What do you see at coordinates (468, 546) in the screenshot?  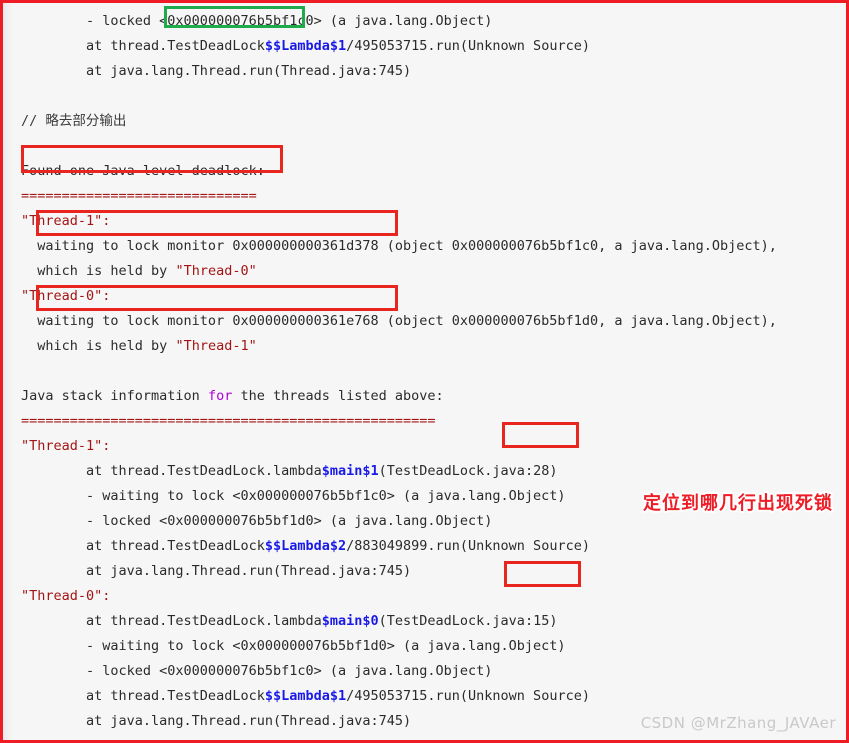 I see `code-token: /883049899.run(Unknown Source)` at bounding box center [468, 546].